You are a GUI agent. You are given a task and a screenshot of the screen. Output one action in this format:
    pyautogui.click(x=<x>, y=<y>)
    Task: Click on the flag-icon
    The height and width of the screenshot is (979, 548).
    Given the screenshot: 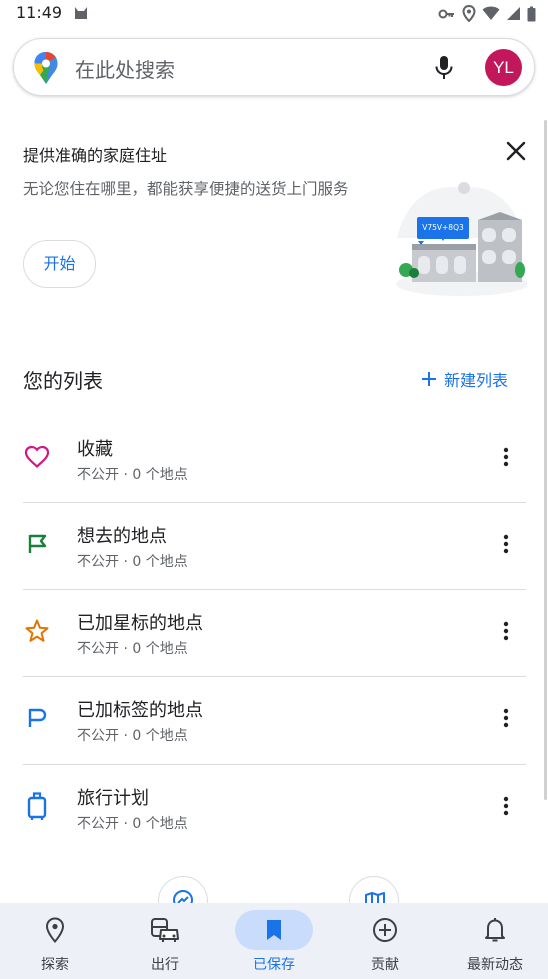 What is the action you would take?
    pyautogui.click(x=37, y=544)
    